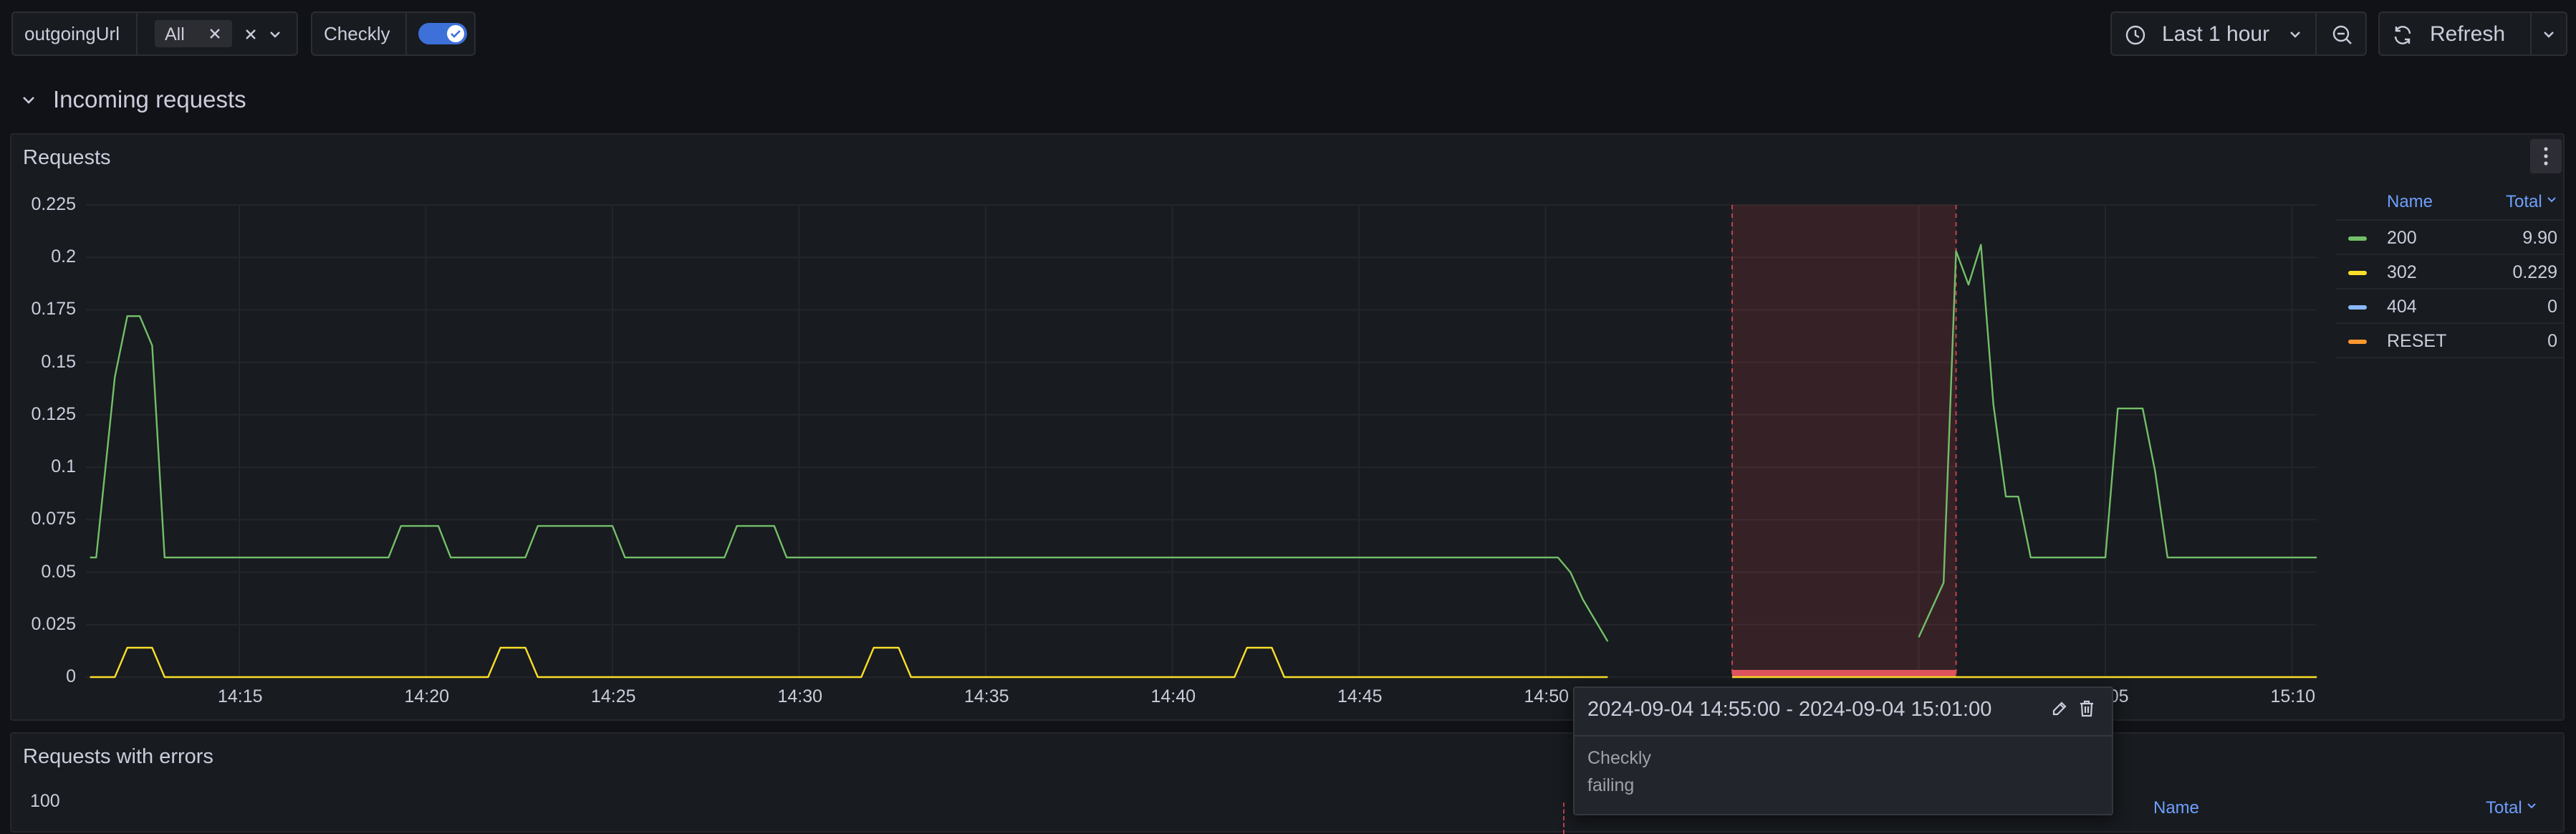 This screenshot has height=834, width=2576. Describe the element at coordinates (455, 33) in the screenshot. I see `toggle-knob` at that location.